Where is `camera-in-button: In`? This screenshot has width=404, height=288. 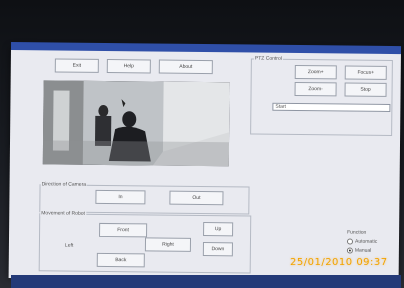 camera-in-button: In is located at coordinates (120, 197).